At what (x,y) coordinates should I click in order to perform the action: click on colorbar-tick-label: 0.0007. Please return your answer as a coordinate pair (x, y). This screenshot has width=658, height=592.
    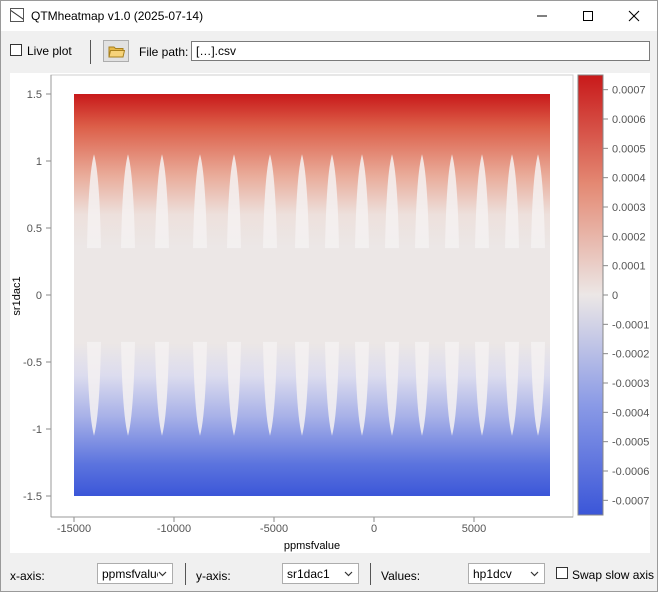
    Looking at the image, I should click on (629, 91).